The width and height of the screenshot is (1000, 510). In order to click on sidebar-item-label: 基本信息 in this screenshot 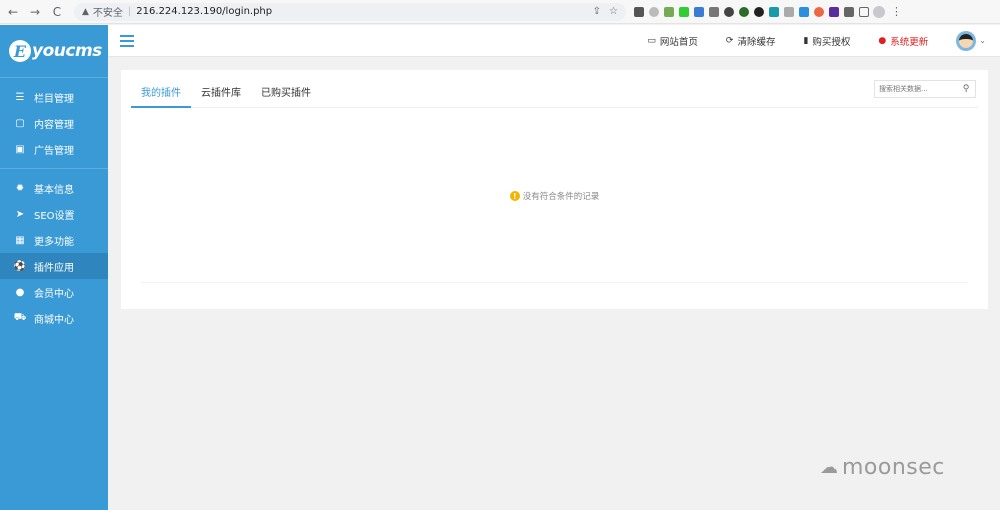, I will do `click(54, 190)`.